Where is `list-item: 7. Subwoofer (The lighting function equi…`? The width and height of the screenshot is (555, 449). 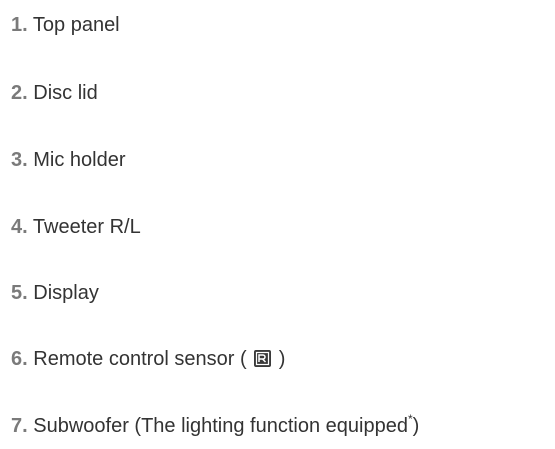
list-item: 7. Subwoofer (The lighting function equi… is located at coordinates (215, 425).